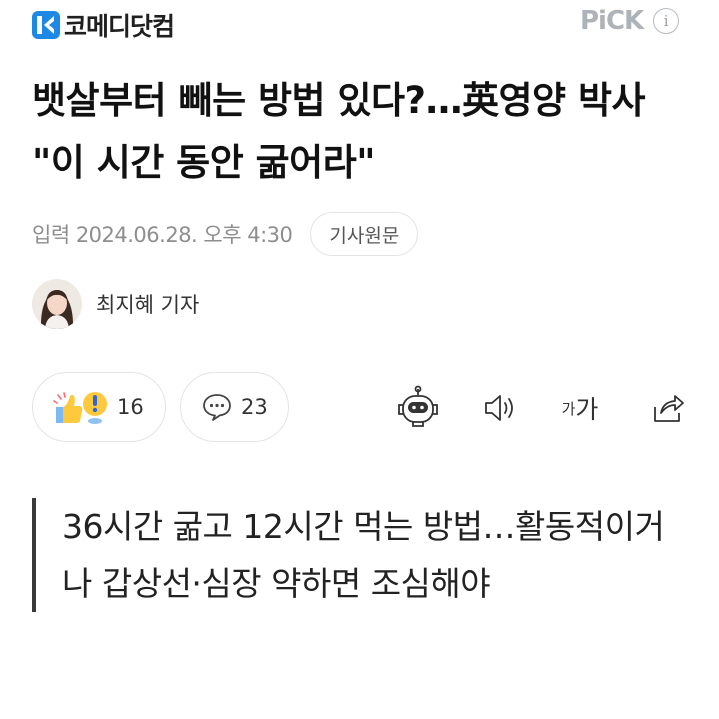 The width and height of the screenshot is (719, 719). I want to click on pick-badge: PiCK i, so click(630, 21).